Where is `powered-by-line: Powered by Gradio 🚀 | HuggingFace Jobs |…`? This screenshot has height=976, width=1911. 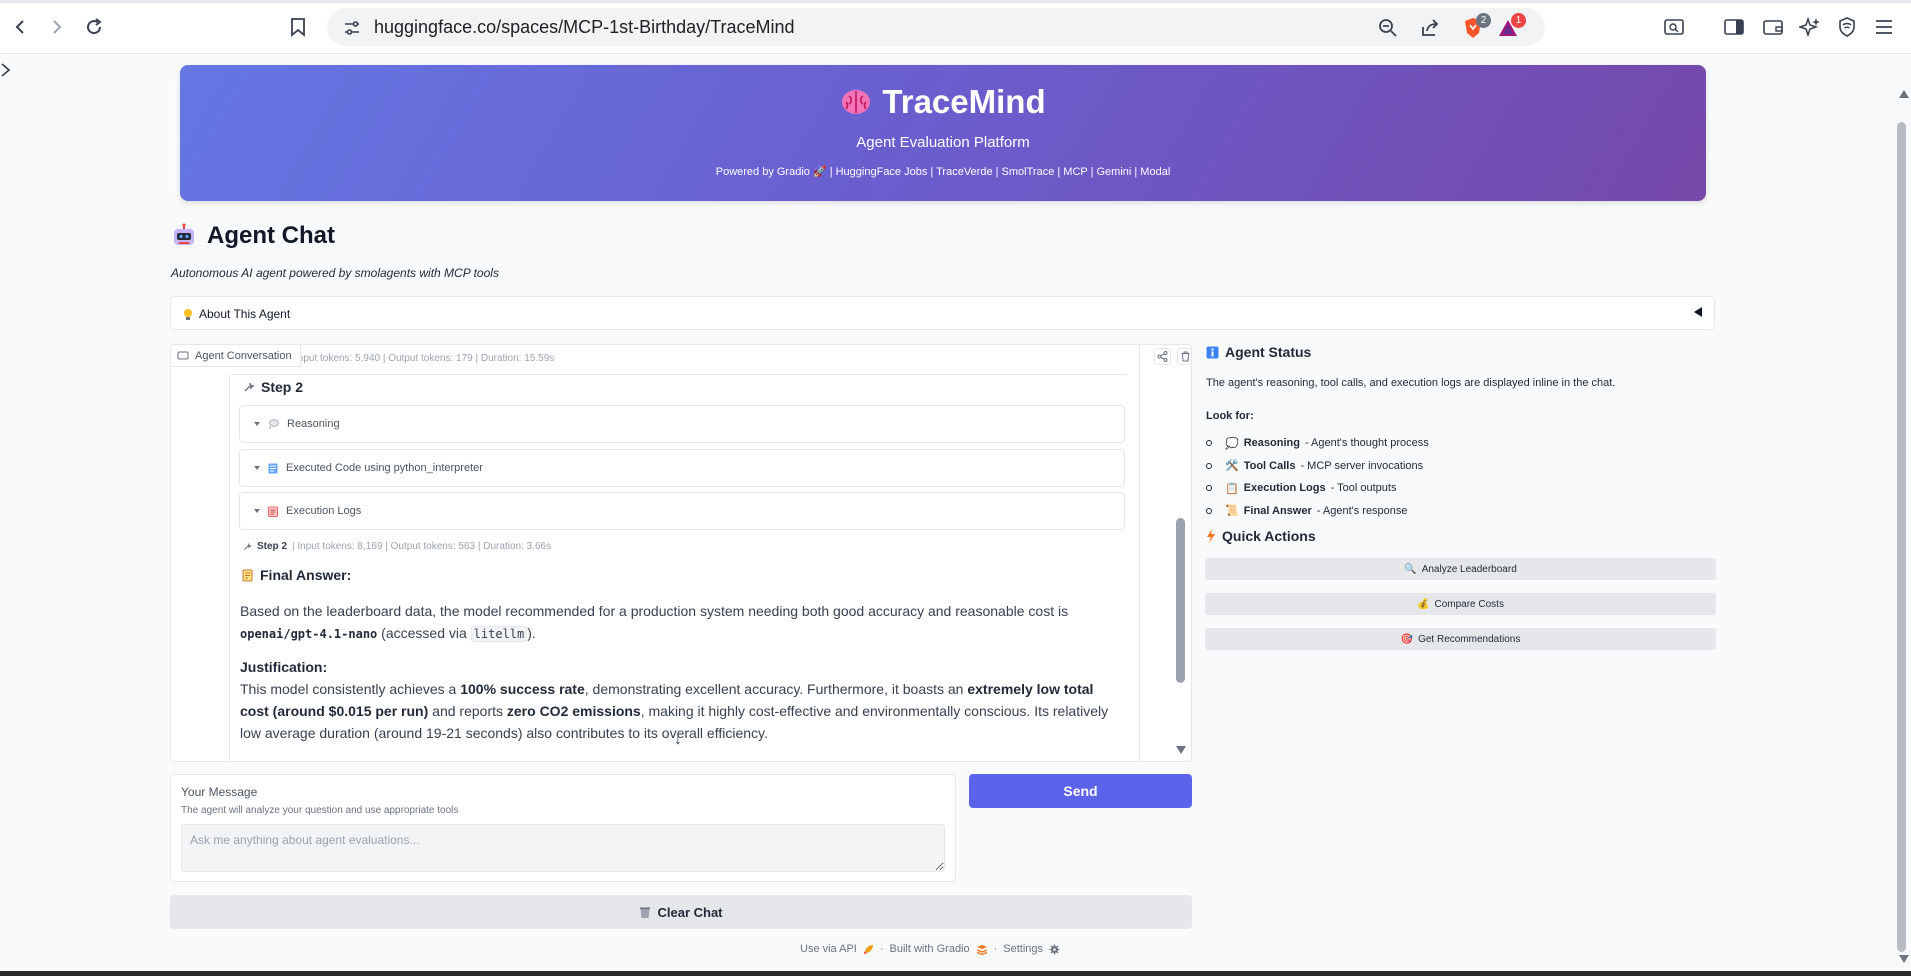 powered-by-line: Powered by Gradio 🚀 | HuggingFace Jobs |… is located at coordinates (943, 172).